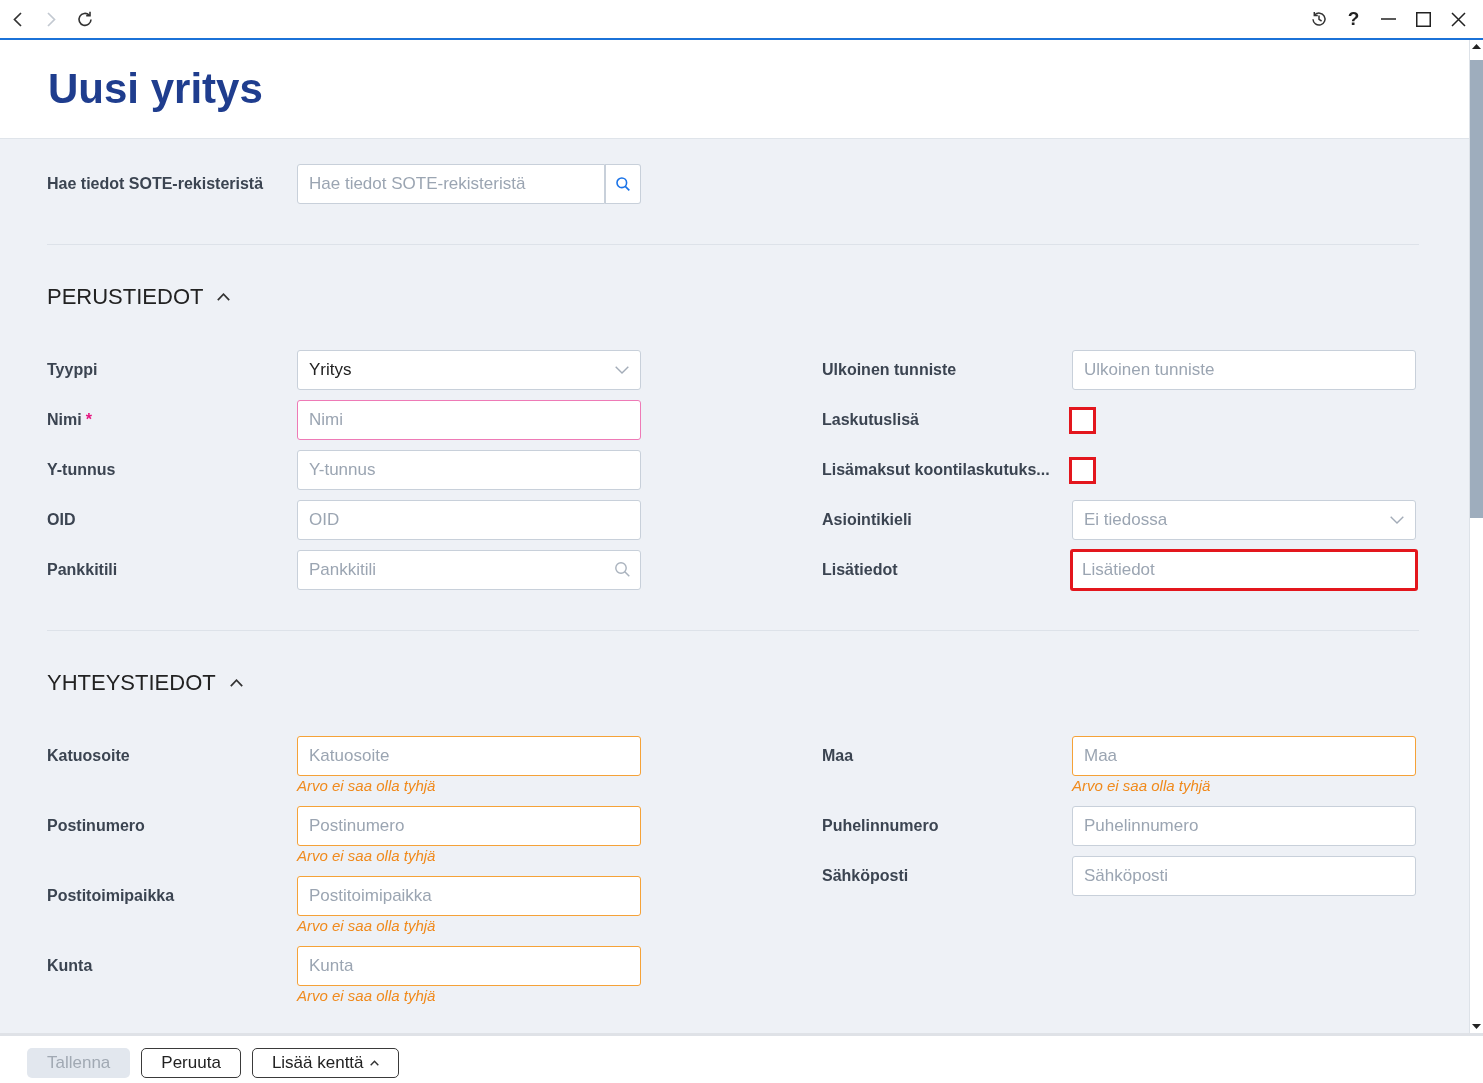 The height and width of the screenshot is (1083, 1483). What do you see at coordinates (838, 756) in the screenshot?
I see `field-label: Maa` at bounding box center [838, 756].